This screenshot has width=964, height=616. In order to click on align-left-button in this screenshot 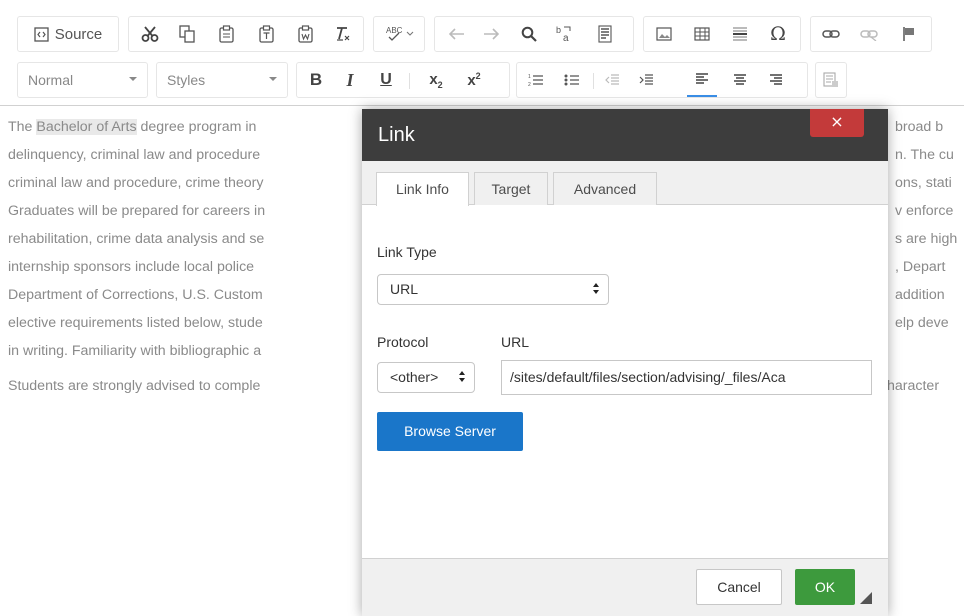, I will do `click(702, 80)`.